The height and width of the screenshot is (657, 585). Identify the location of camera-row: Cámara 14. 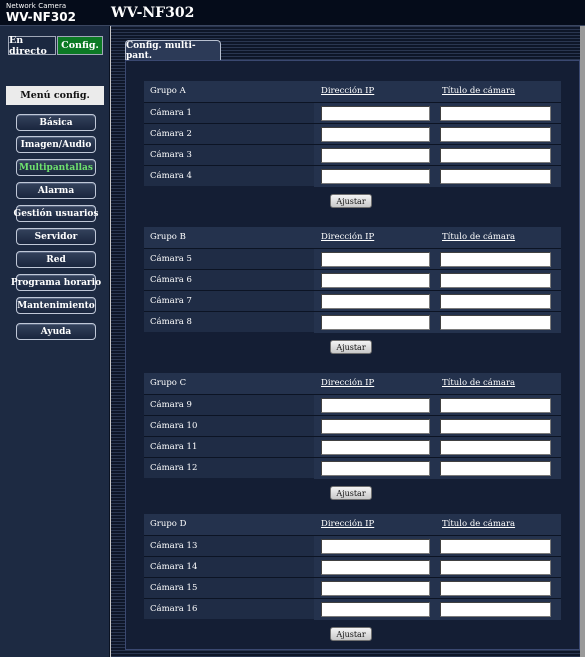
(352, 567).